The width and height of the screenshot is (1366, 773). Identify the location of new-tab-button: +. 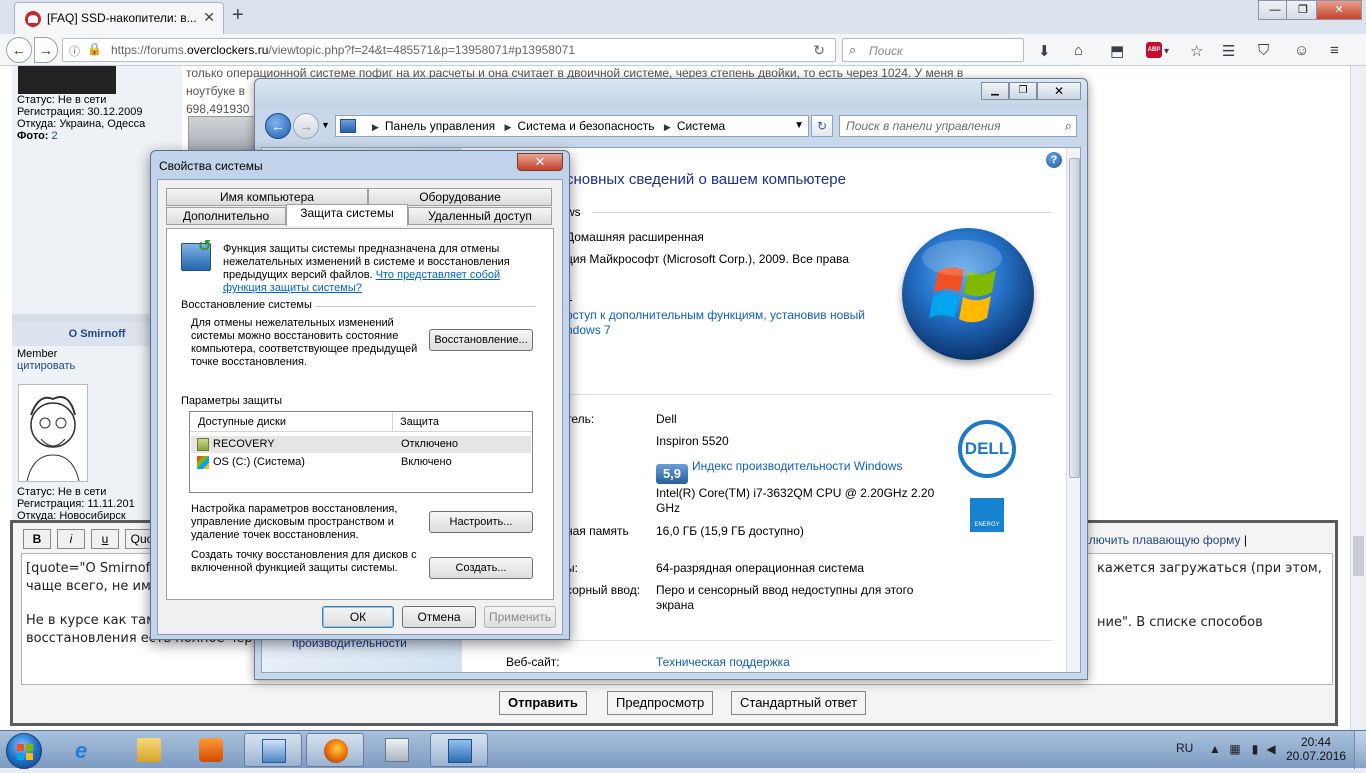
(238, 15).